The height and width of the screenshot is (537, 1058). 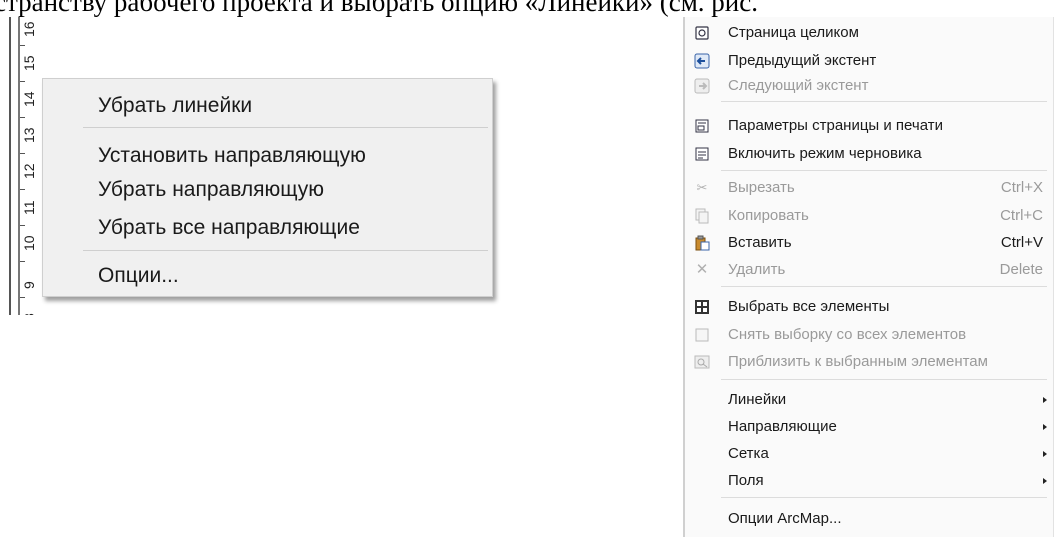 What do you see at coordinates (702, 307) in the screenshot?
I see `select-all-icon` at bounding box center [702, 307].